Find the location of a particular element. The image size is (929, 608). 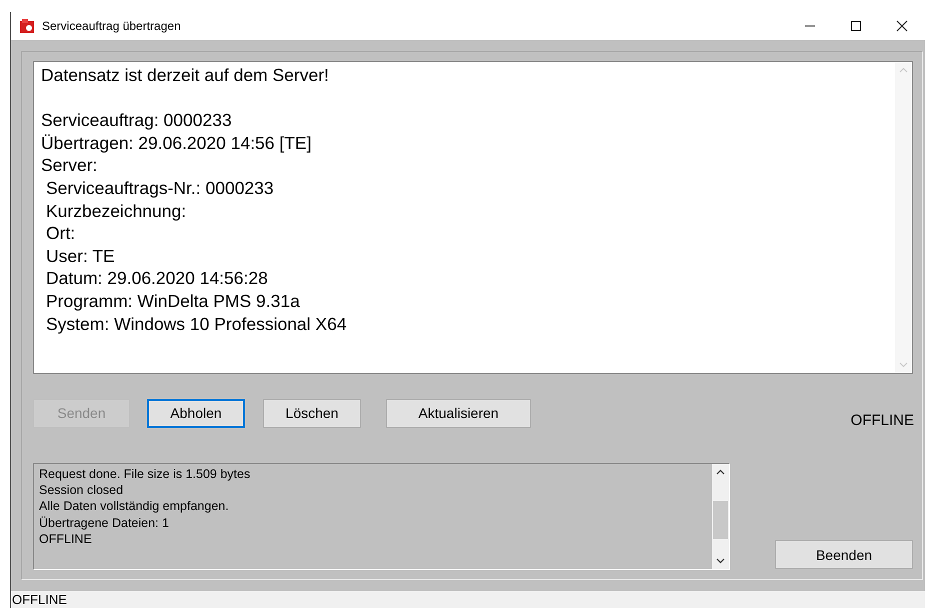

close-icon is located at coordinates (902, 26).